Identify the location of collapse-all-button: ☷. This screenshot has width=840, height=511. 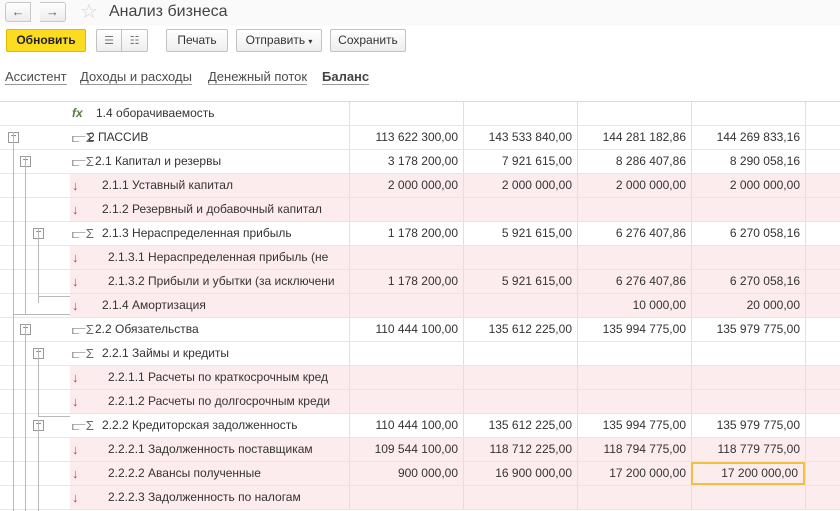
(135, 40).